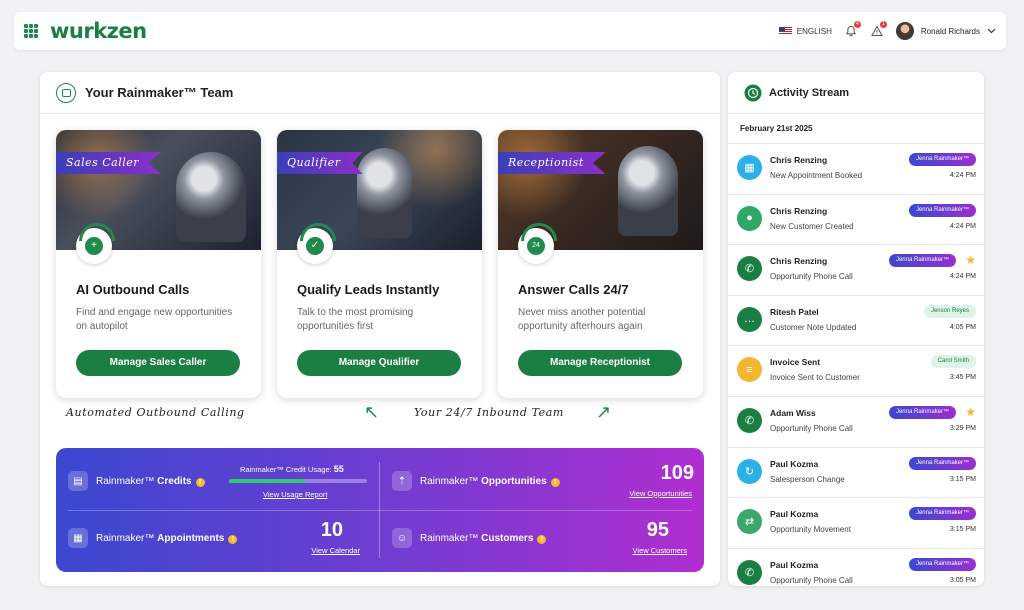 The image size is (1024, 610). I want to click on top-navbar: wurkzen ENGLISH 4 1 Ronald Richards, so click(510, 31).